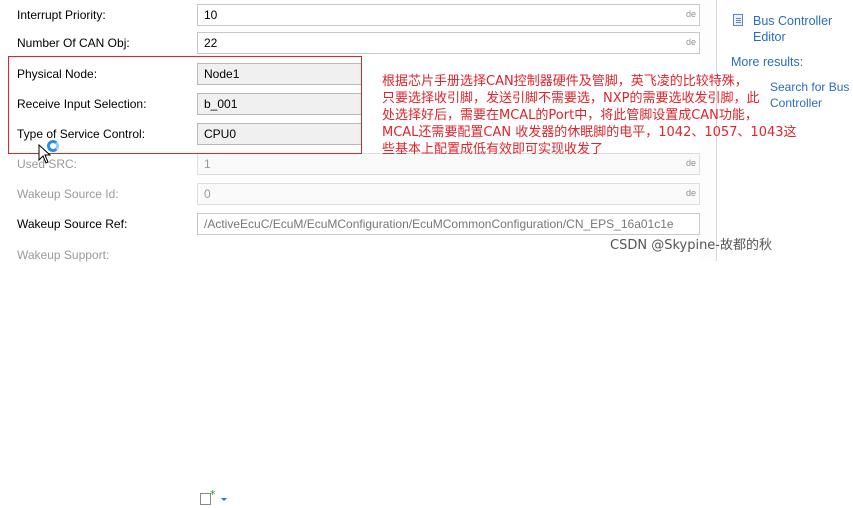 This screenshot has width=853, height=508. I want to click on form-row-number-of-can-obj: Number Of CAN Obj: 22 de, so click(350, 43).